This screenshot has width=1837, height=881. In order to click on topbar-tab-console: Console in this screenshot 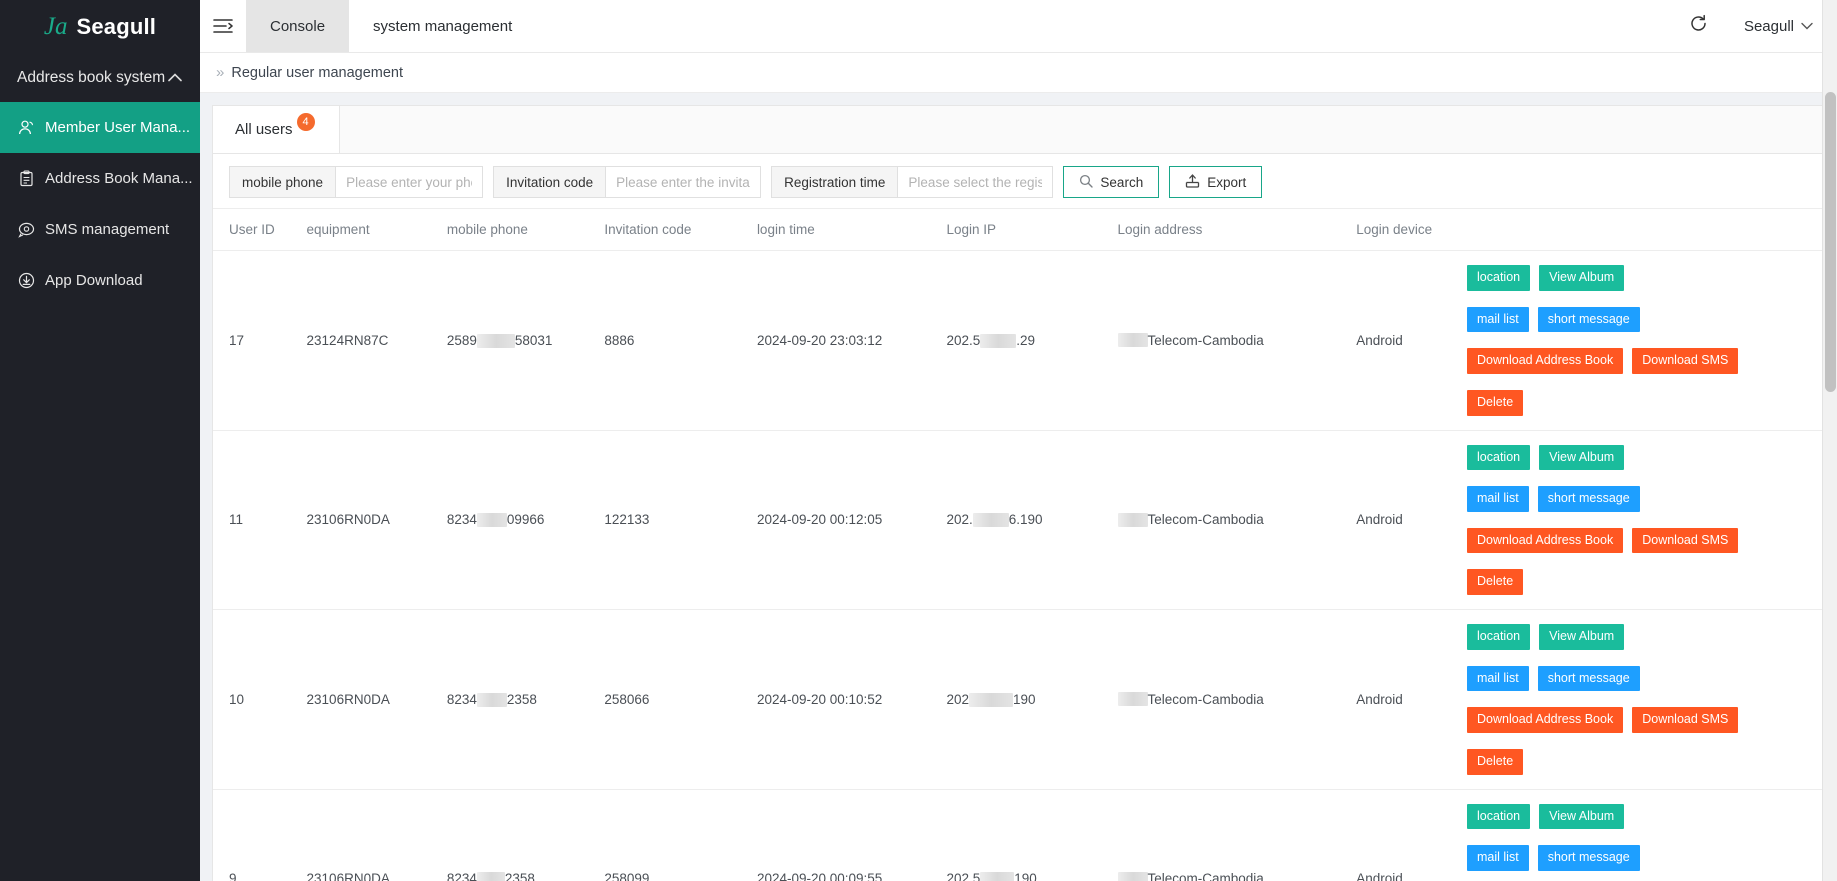, I will do `click(298, 26)`.